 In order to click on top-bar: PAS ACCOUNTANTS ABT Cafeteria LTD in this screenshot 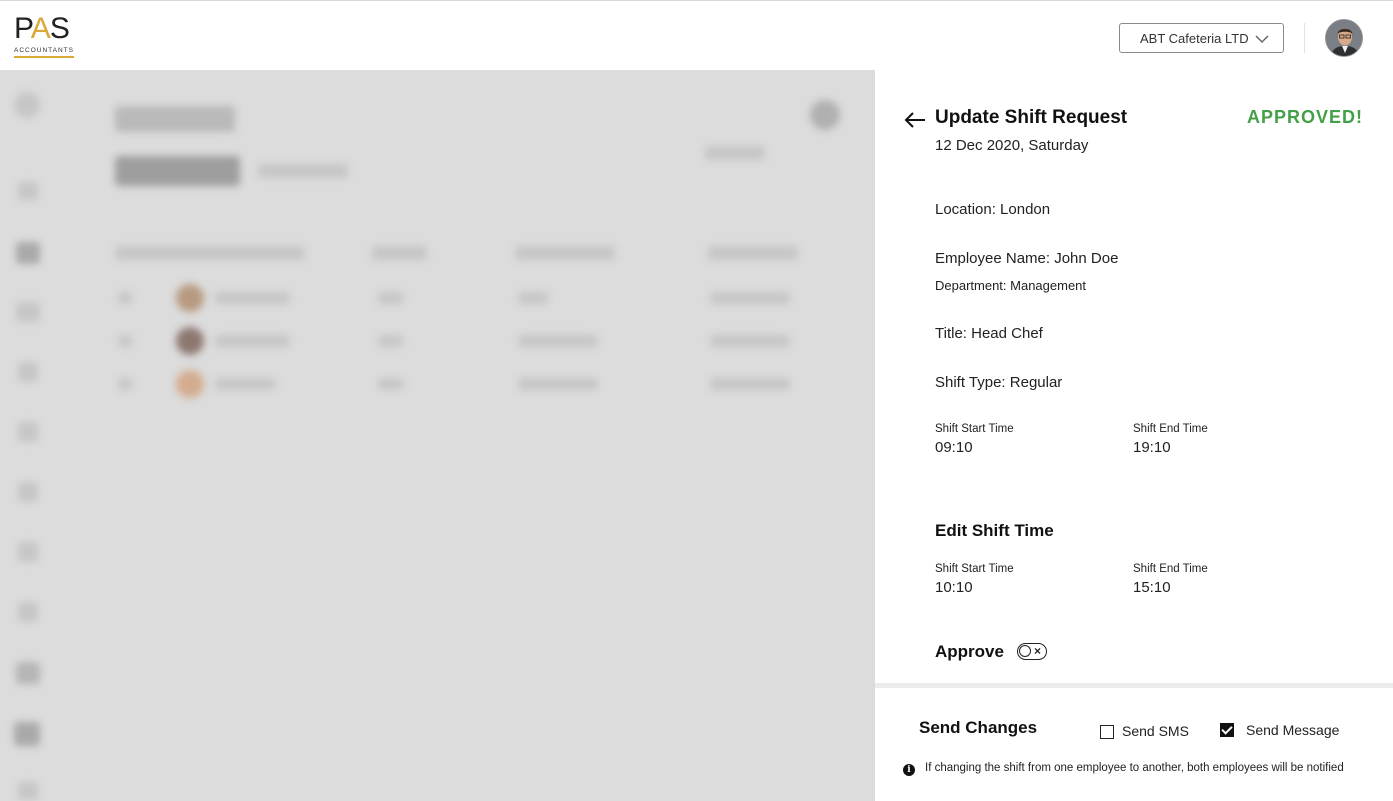, I will do `click(696, 35)`.